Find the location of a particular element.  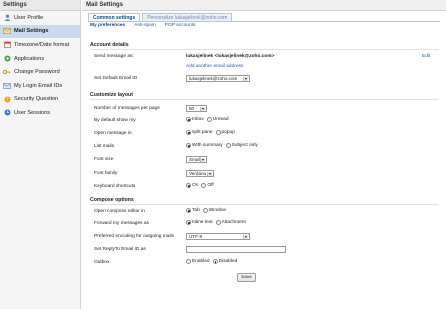

tab-common-settings: Common settings is located at coordinates (114, 17).